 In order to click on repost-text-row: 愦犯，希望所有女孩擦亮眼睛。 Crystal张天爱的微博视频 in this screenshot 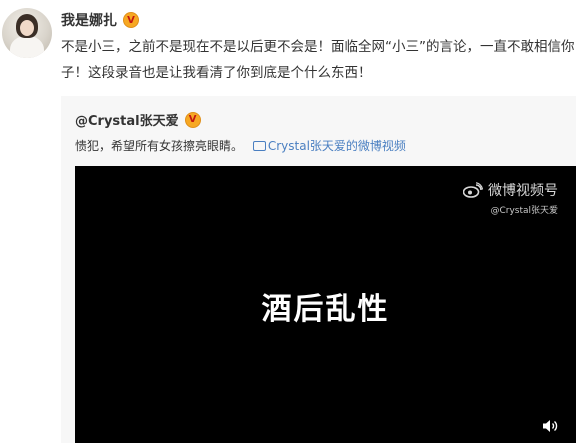, I will do `click(240, 145)`.